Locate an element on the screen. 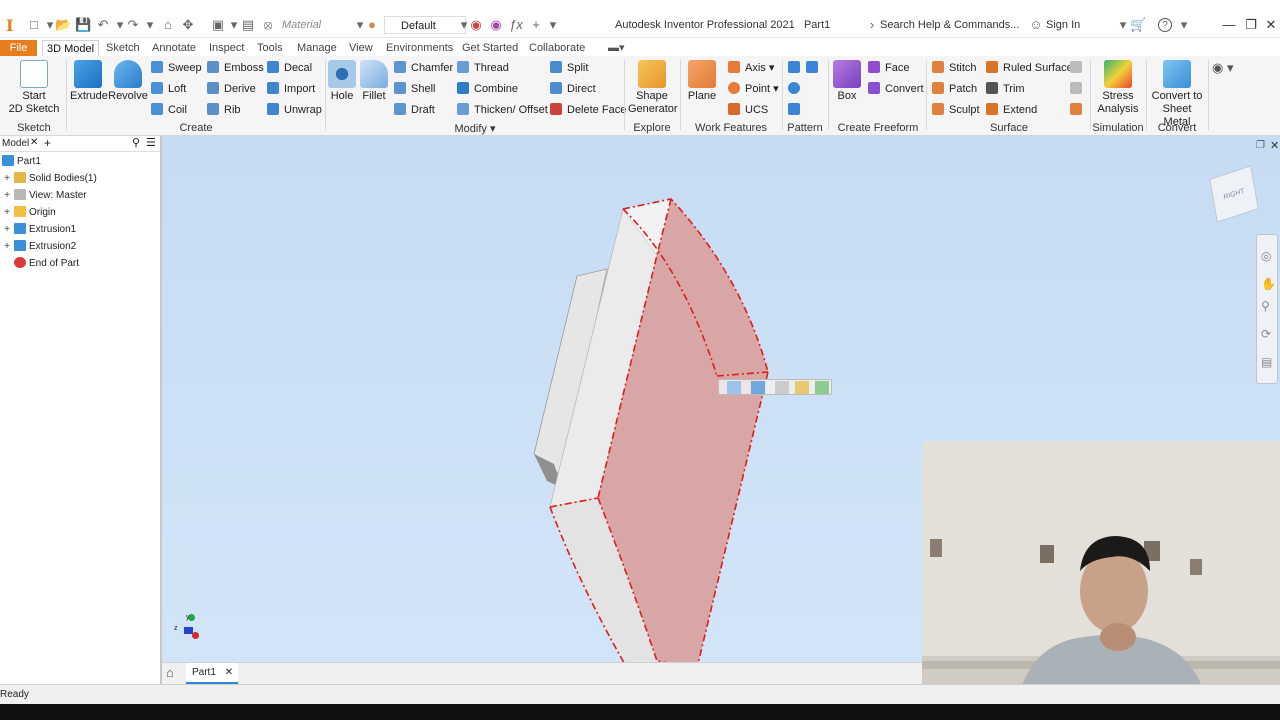 This screenshot has width=1280, height=720. tab-get-started: Get Started is located at coordinates (490, 48).